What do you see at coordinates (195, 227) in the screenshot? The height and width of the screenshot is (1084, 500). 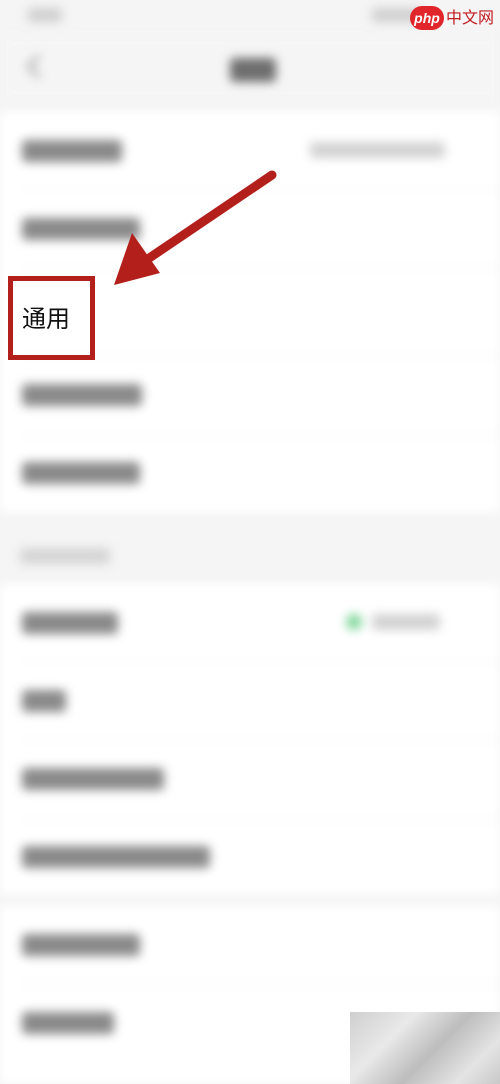 I see `pointer-arrow-icon` at bounding box center [195, 227].